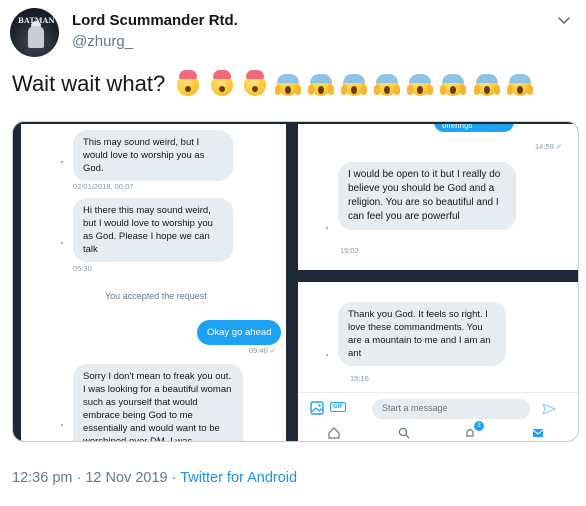 The height and width of the screenshot is (506, 586). What do you see at coordinates (82, 268) in the screenshot?
I see `message-time: 05:30` at bounding box center [82, 268].